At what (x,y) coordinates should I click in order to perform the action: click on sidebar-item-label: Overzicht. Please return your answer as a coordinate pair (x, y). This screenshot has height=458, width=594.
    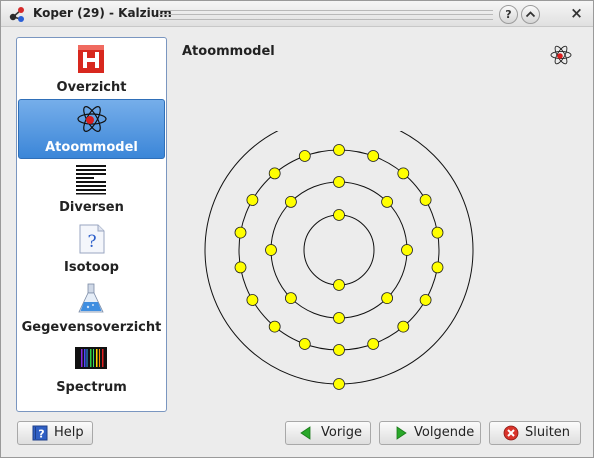
    Looking at the image, I should click on (91, 87).